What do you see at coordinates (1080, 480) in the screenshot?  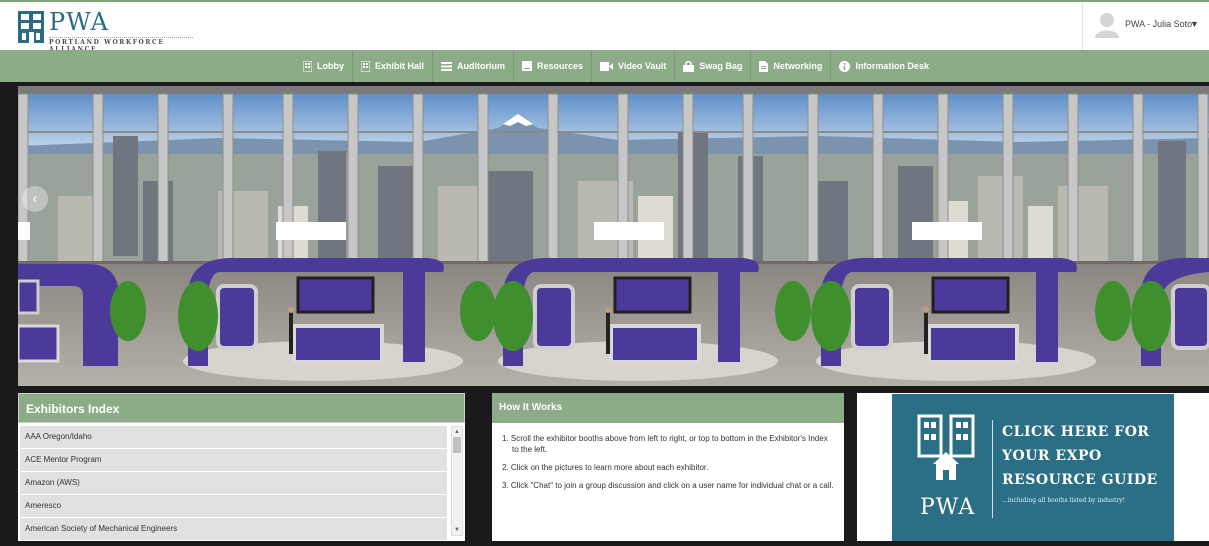 I see `promo-line-3: RESOURCE GUIDE` at bounding box center [1080, 480].